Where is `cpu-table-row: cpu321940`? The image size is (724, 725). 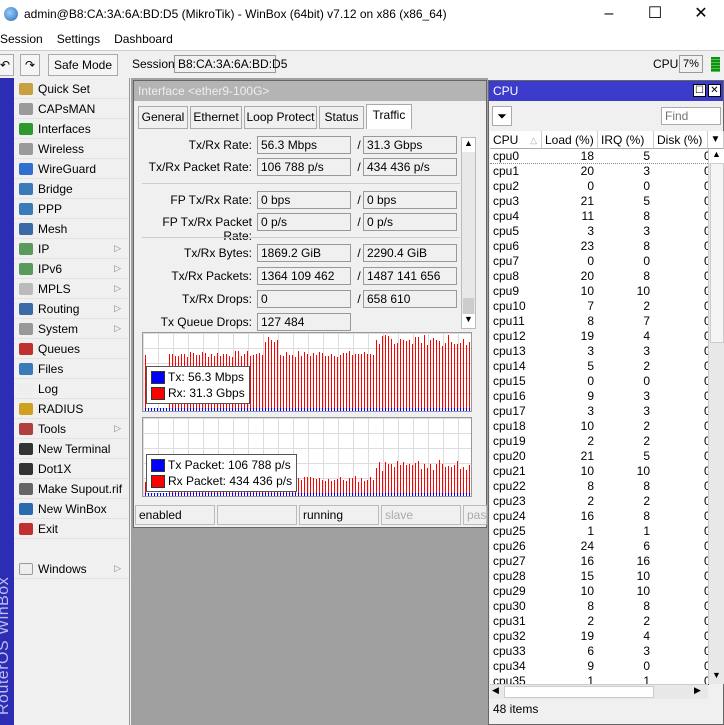 cpu-table-row: cpu321940 is located at coordinates (600, 636).